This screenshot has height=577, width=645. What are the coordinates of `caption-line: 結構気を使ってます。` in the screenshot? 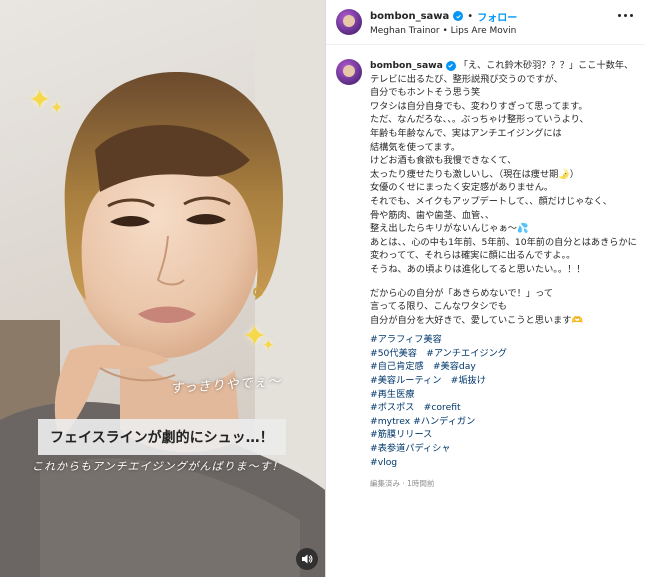 It's located at (415, 147).